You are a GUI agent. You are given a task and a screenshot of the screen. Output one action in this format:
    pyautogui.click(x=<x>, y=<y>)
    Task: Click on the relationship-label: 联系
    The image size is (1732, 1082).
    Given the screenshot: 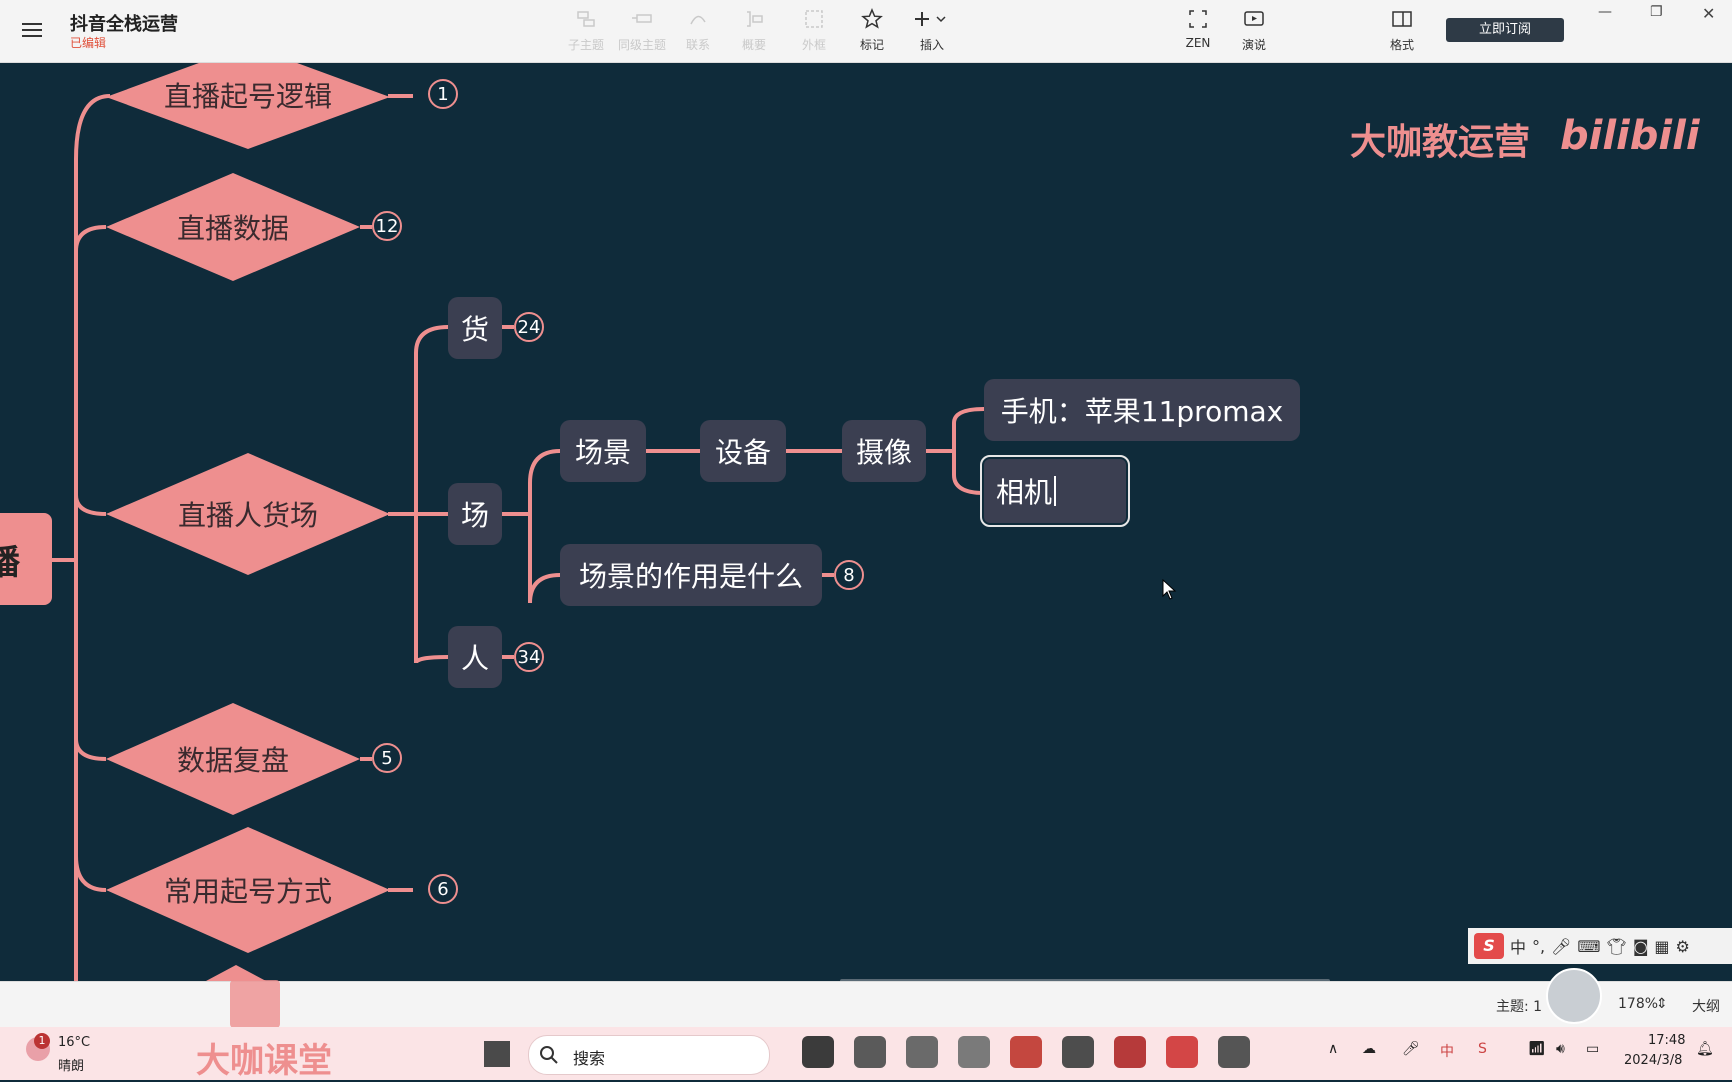 What is the action you would take?
    pyautogui.click(x=697, y=45)
    